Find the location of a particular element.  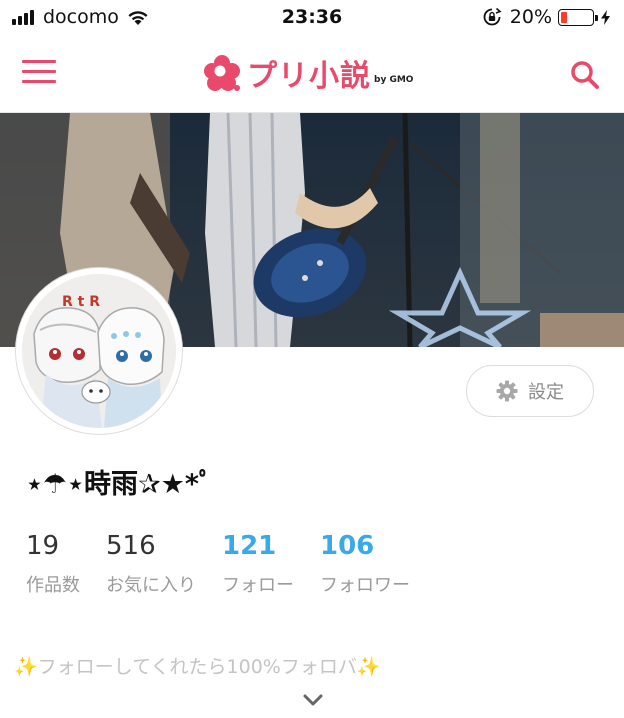

stat-works-label: 作品数 is located at coordinates (53, 585).